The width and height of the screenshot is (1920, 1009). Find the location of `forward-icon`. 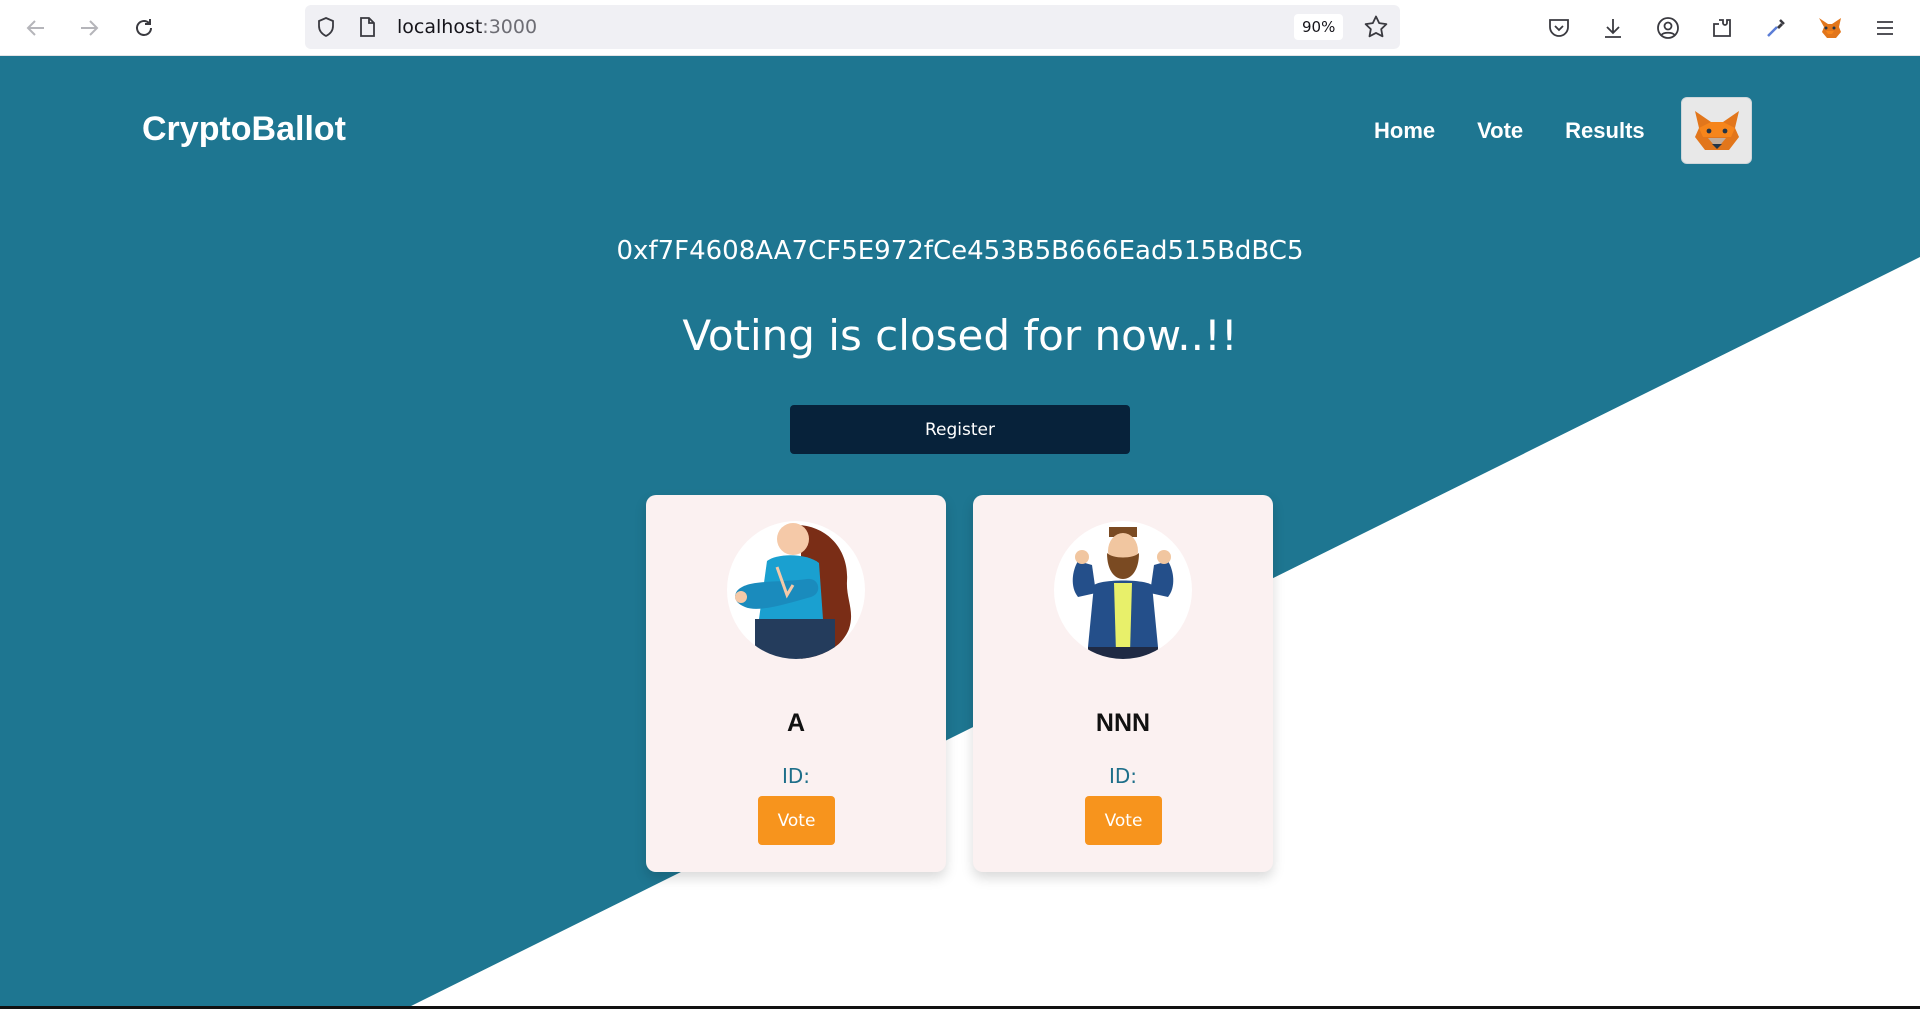

forward-icon is located at coordinates (89, 28).